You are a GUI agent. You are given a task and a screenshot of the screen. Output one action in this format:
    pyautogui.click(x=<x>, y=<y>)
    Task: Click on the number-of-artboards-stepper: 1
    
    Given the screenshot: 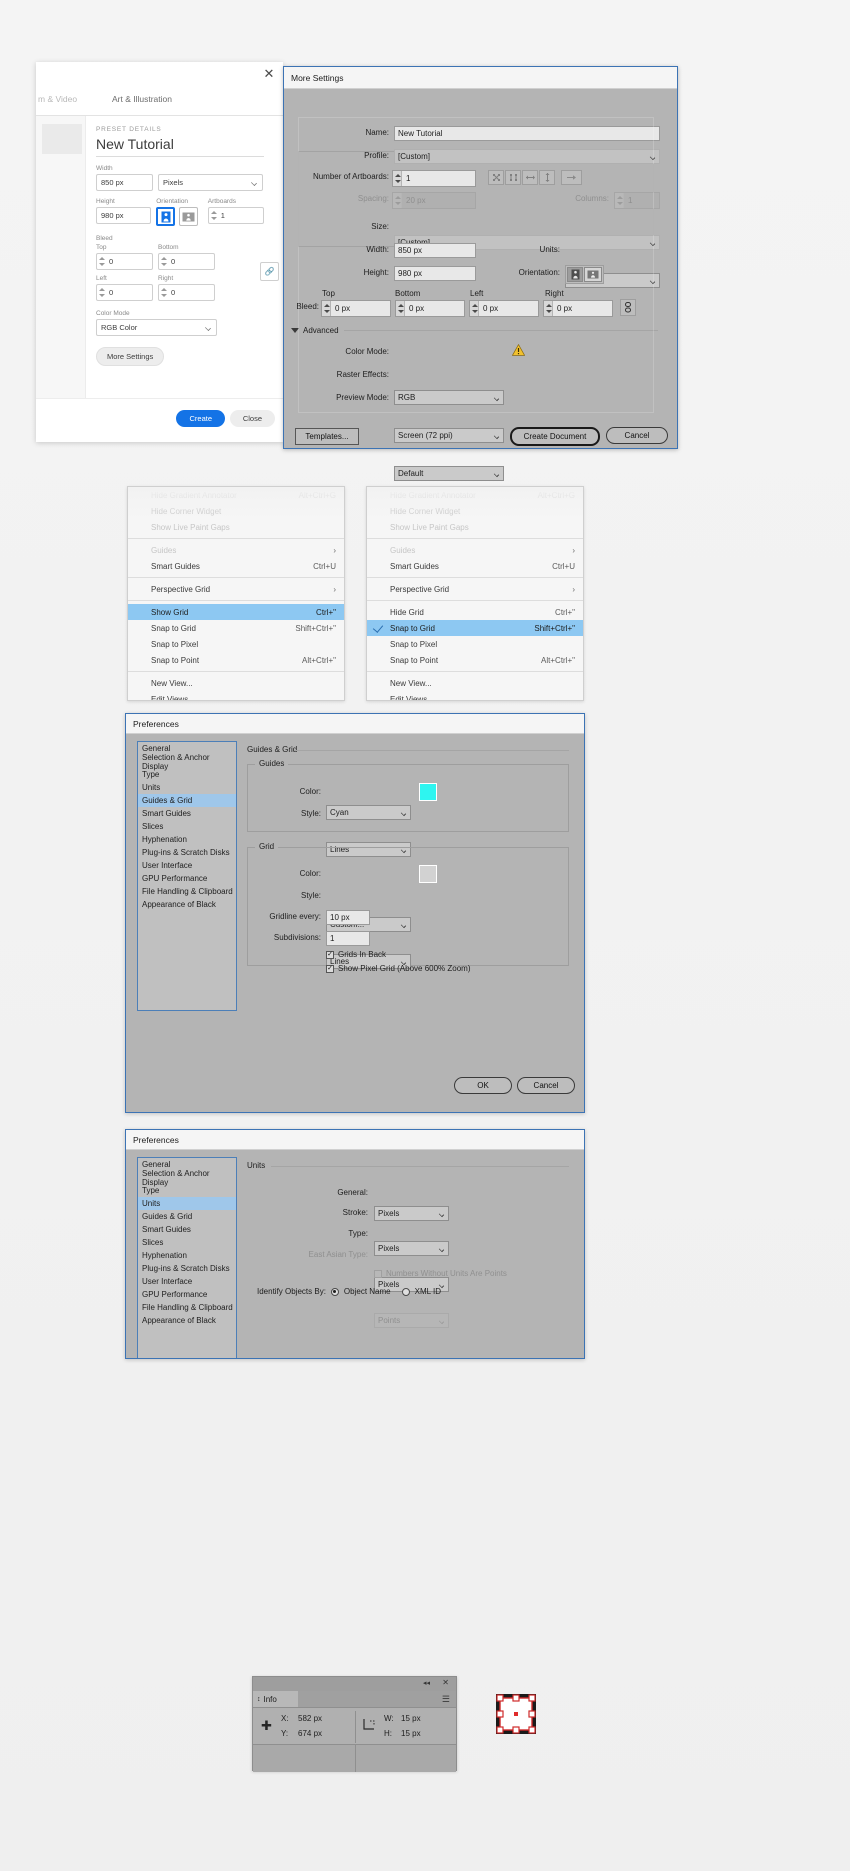 What is the action you would take?
    pyautogui.click(x=434, y=178)
    